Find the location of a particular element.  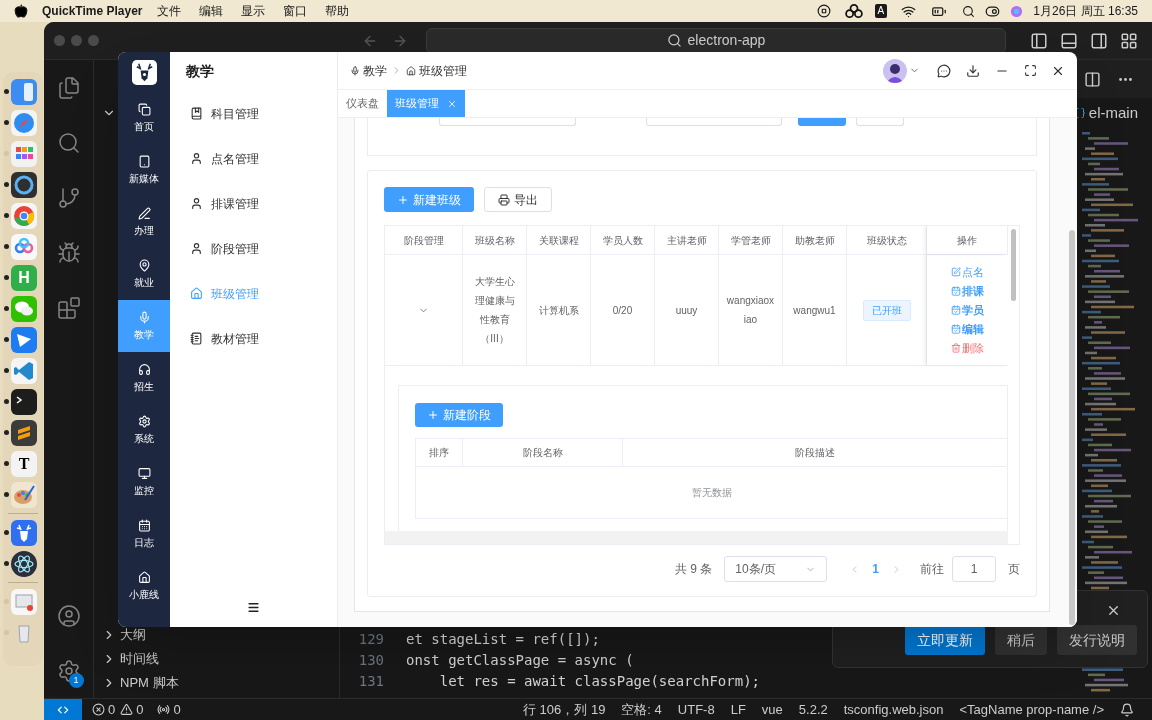

column-header: 助教老师 is located at coordinates (815, 240).